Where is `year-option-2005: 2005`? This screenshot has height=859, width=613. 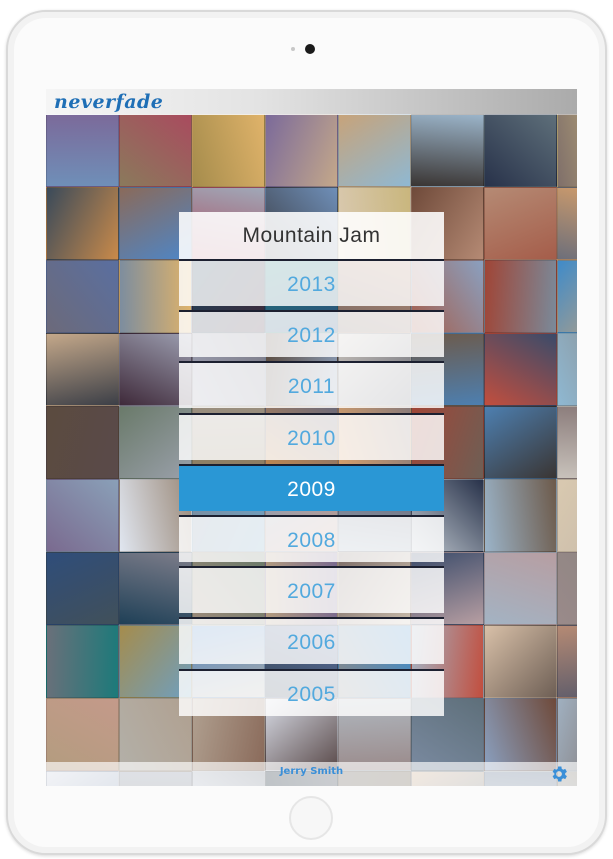 year-option-2005: 2005 is located at coordinates (311, 692).